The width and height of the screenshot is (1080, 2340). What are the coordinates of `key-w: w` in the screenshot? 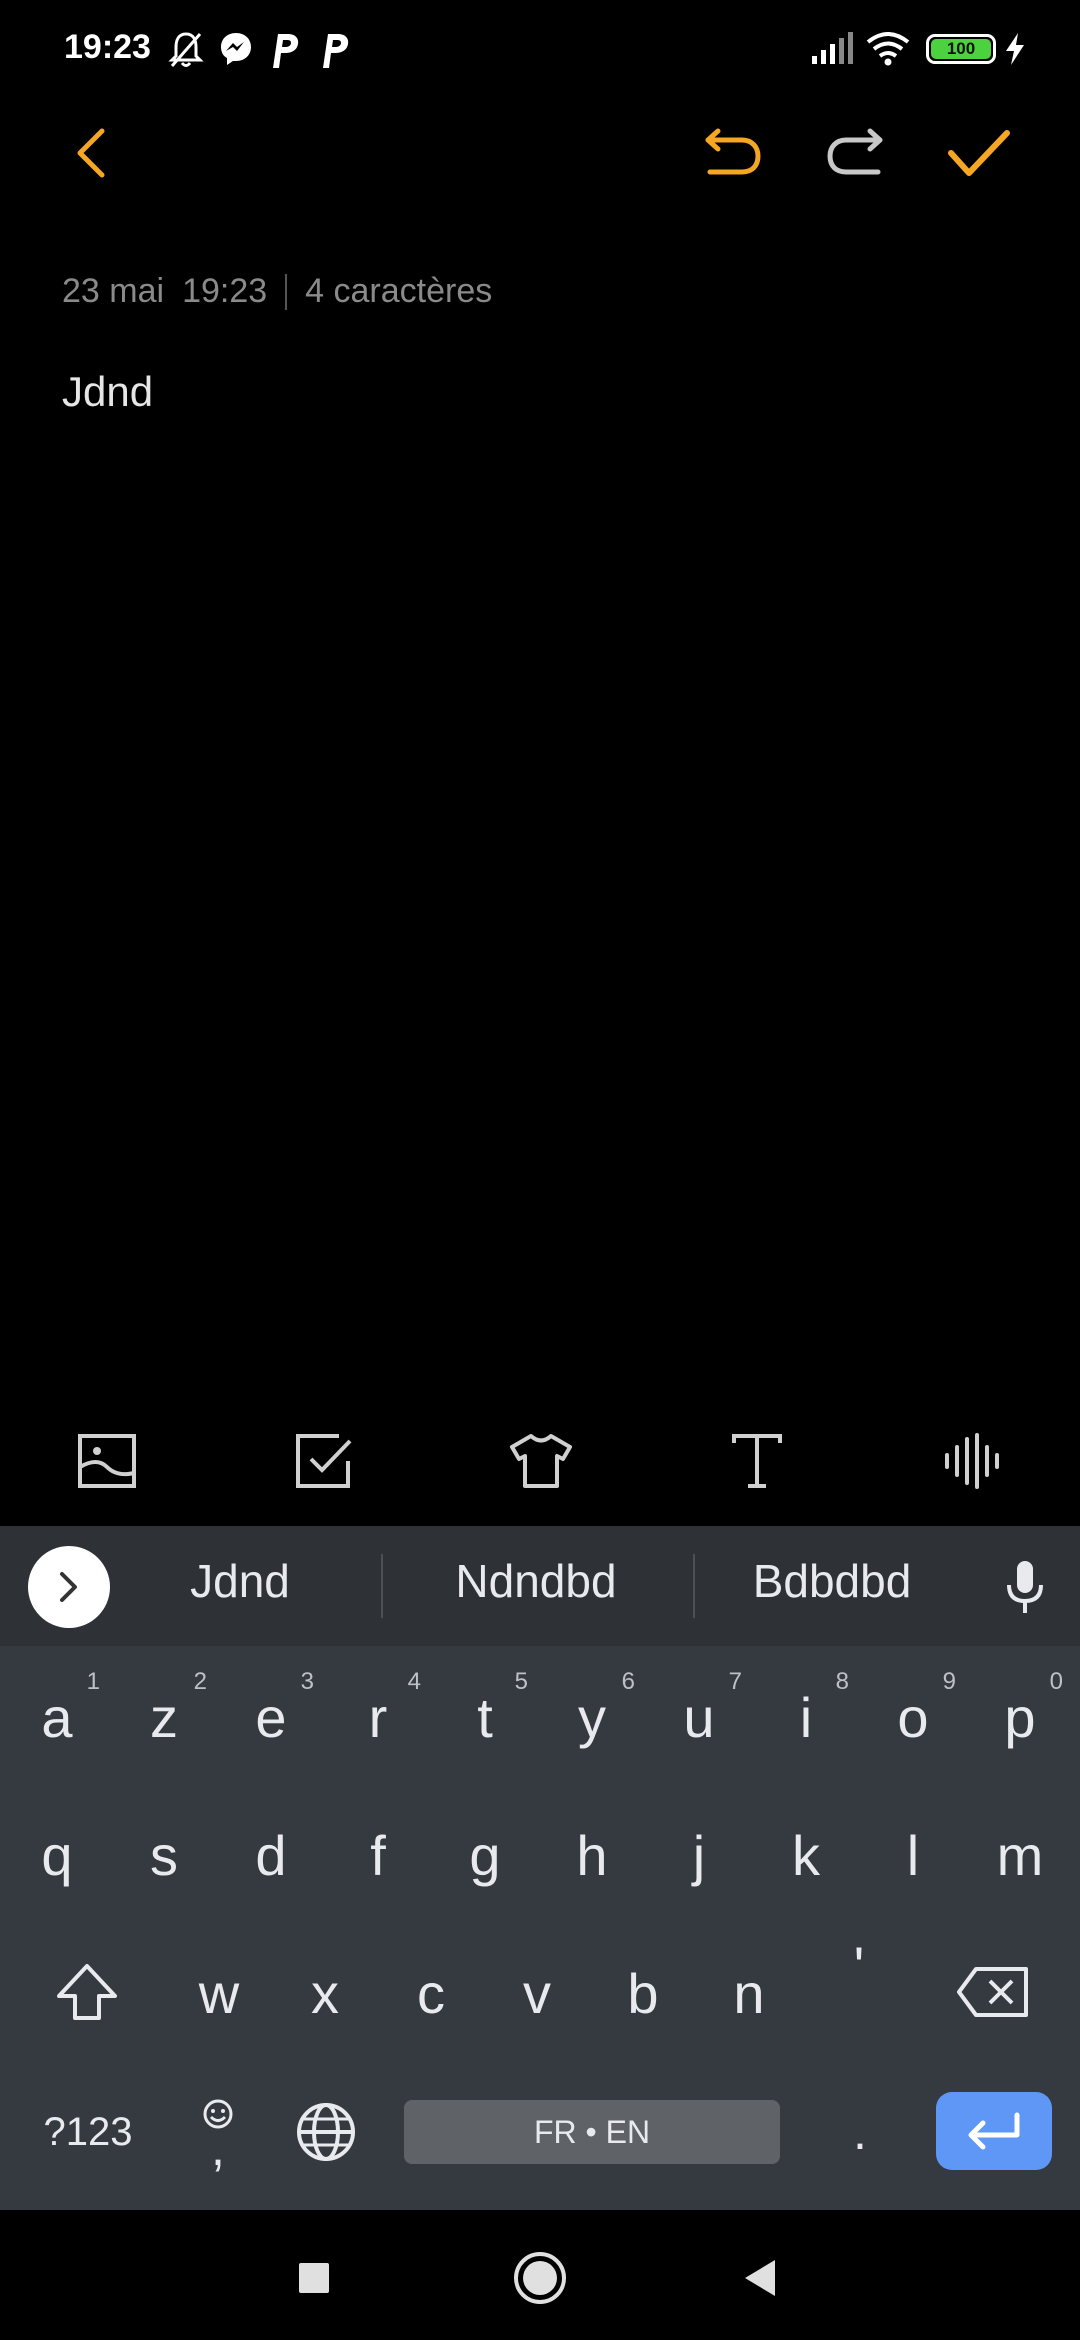 It's located at (219, 1993).